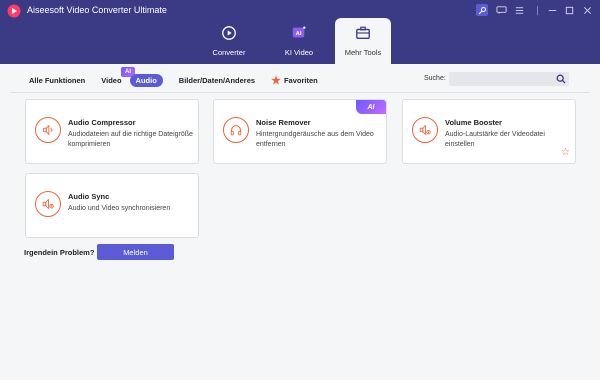 The image size is (600, 380). Describe the element at coordinates (57, 80) in the screenshot. I see `category-alle-funktionen: Alle Funktionen` at that location.